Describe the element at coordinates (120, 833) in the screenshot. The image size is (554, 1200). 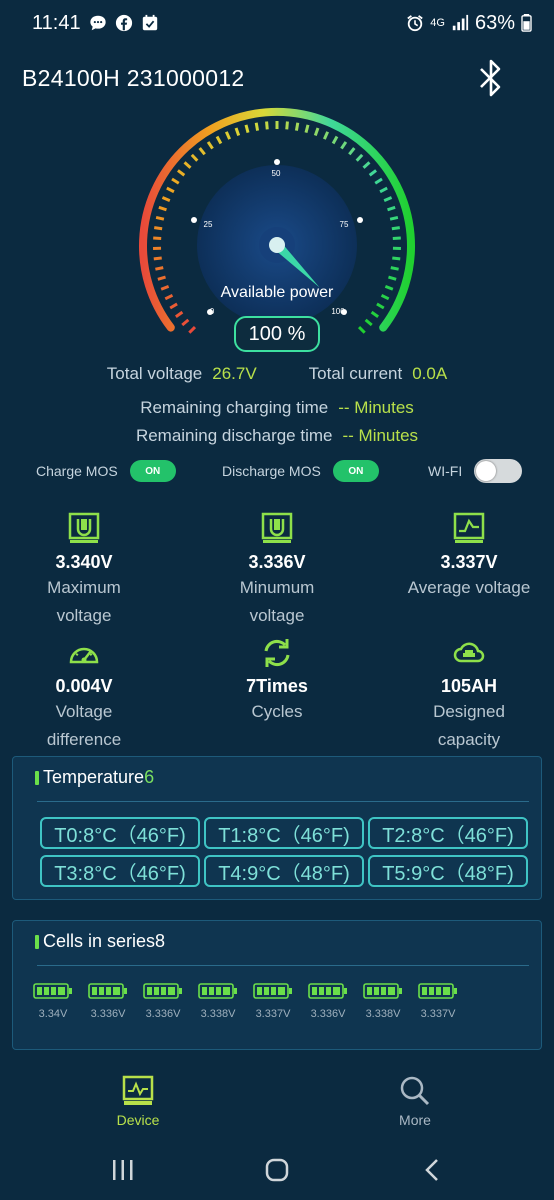
I see `temp-reading-t0: T0:8°C（46°F)` at that location.